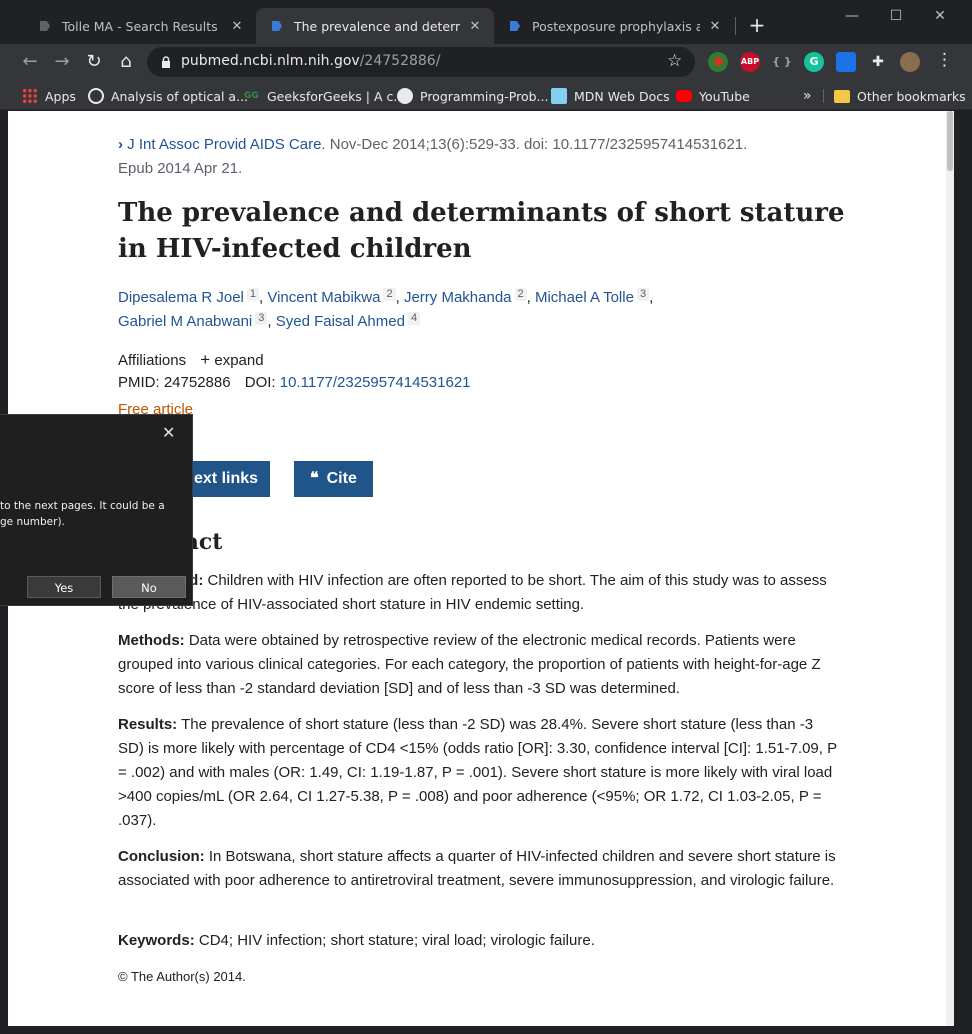 The image size is (972, 1034). Describe the element at coordinates (60, 96) in the screenshot. I see `bookmark-label: Apps` at that location.